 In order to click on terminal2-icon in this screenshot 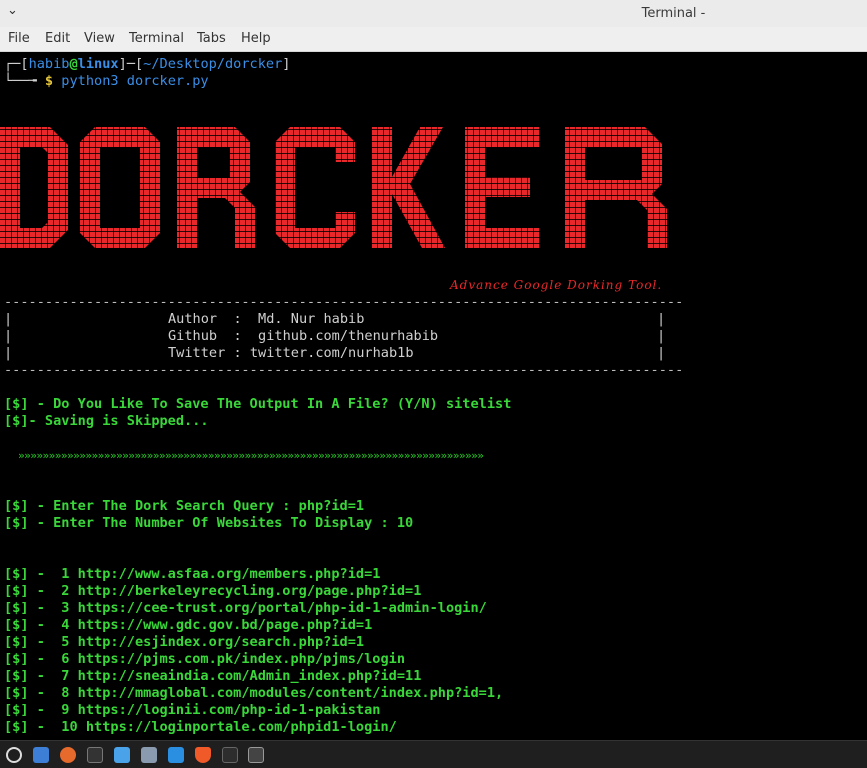, I will do `click(230, 755)`.